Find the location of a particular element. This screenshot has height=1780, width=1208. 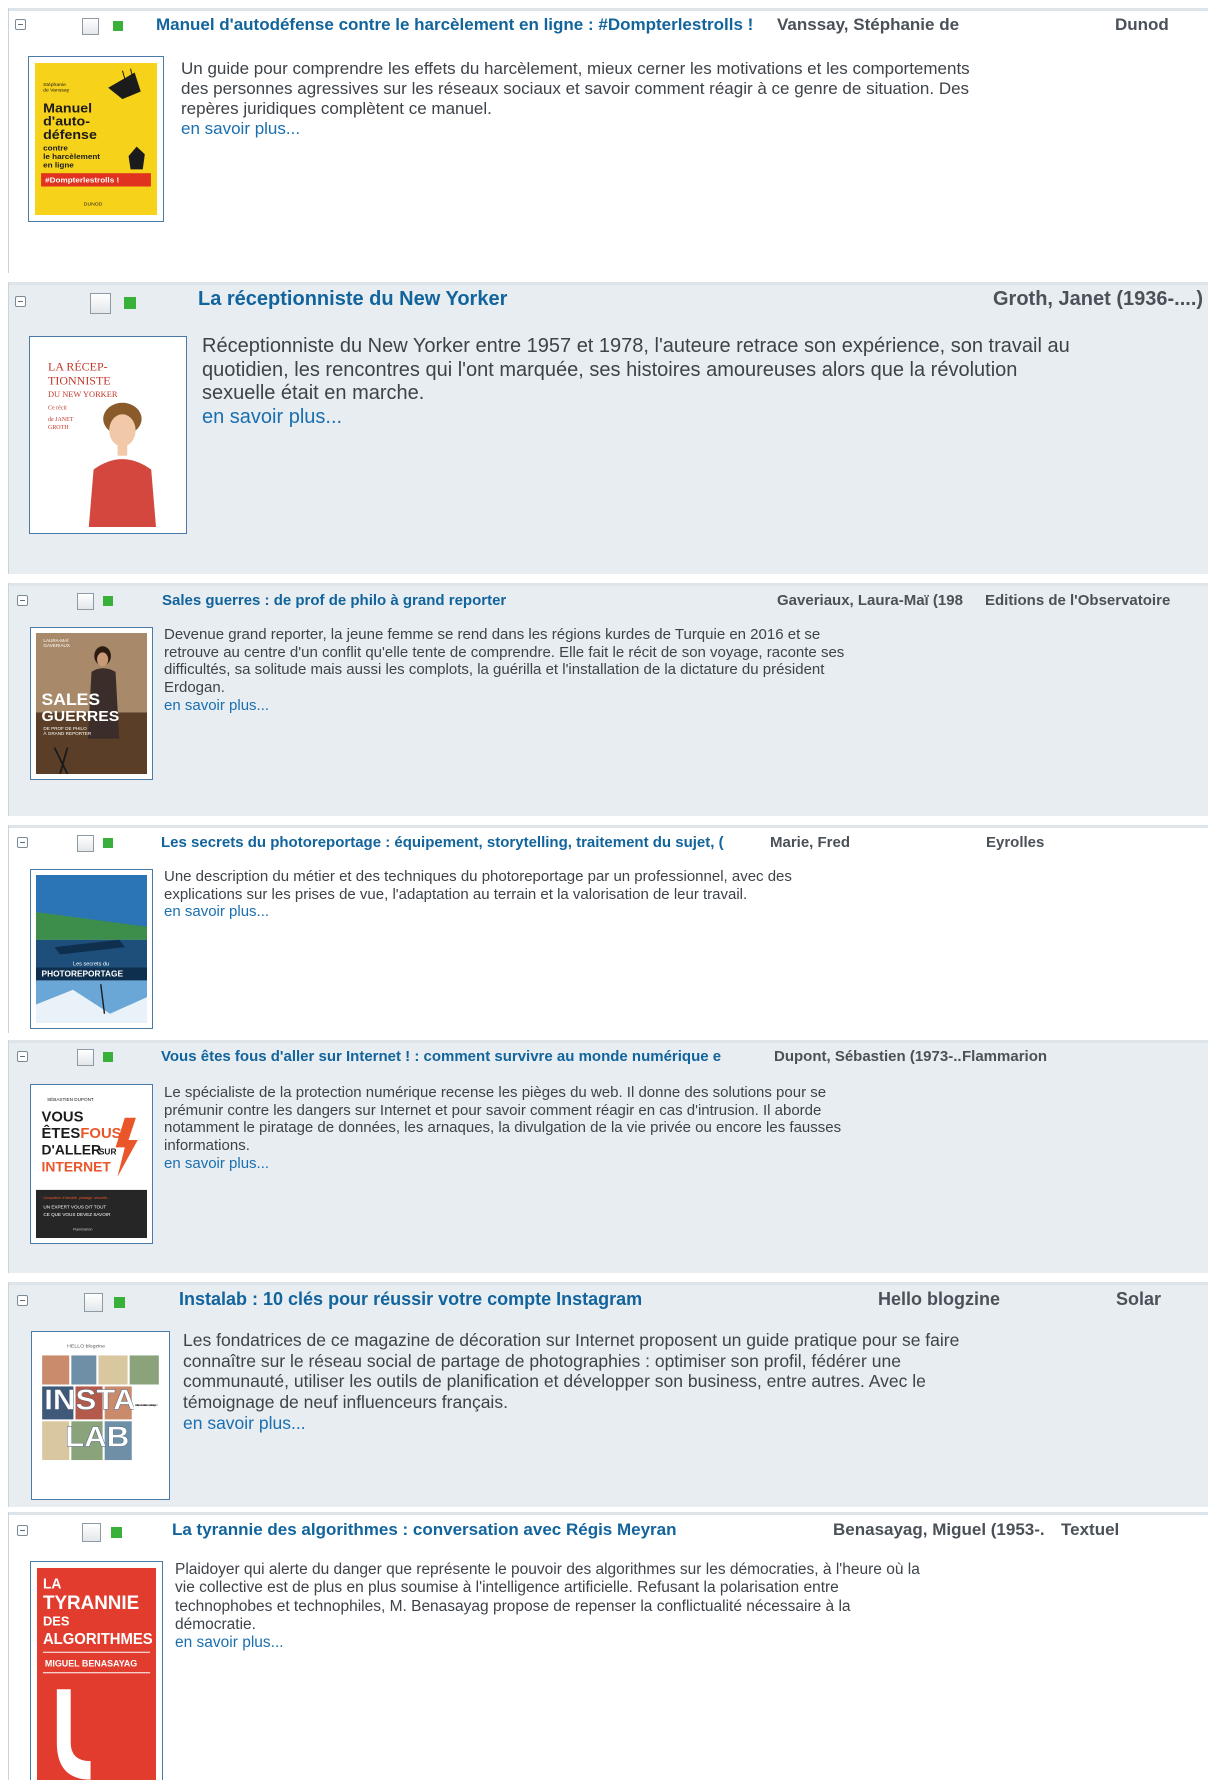

notice-publisher: Solar is located at coordinates (1139, 1299).